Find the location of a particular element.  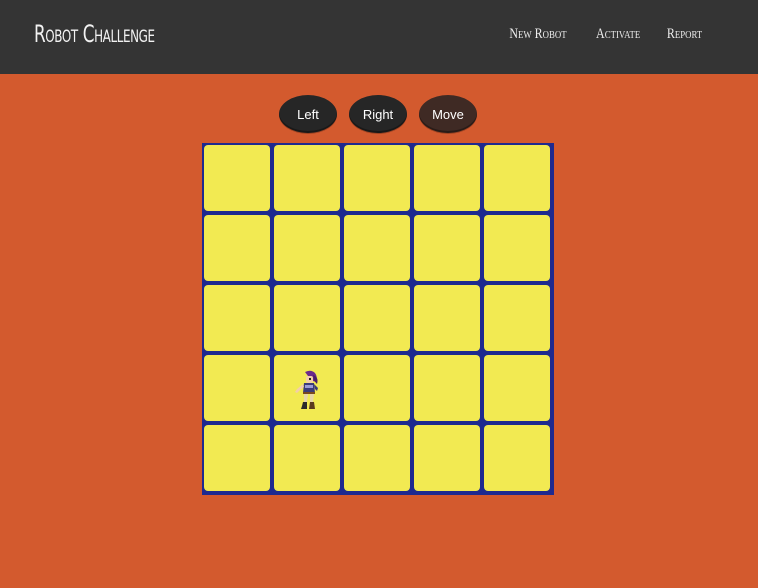

nav-activate-link: Activate is located at coordinates (618, 34).